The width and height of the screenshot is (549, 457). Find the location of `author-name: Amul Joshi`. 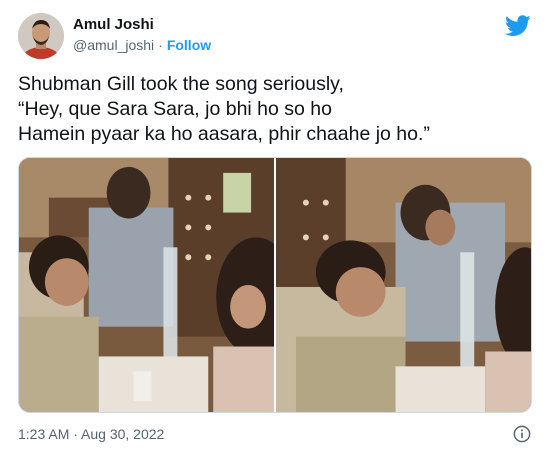

author-name: Amul Joshi is located at coordinates (113, 24).